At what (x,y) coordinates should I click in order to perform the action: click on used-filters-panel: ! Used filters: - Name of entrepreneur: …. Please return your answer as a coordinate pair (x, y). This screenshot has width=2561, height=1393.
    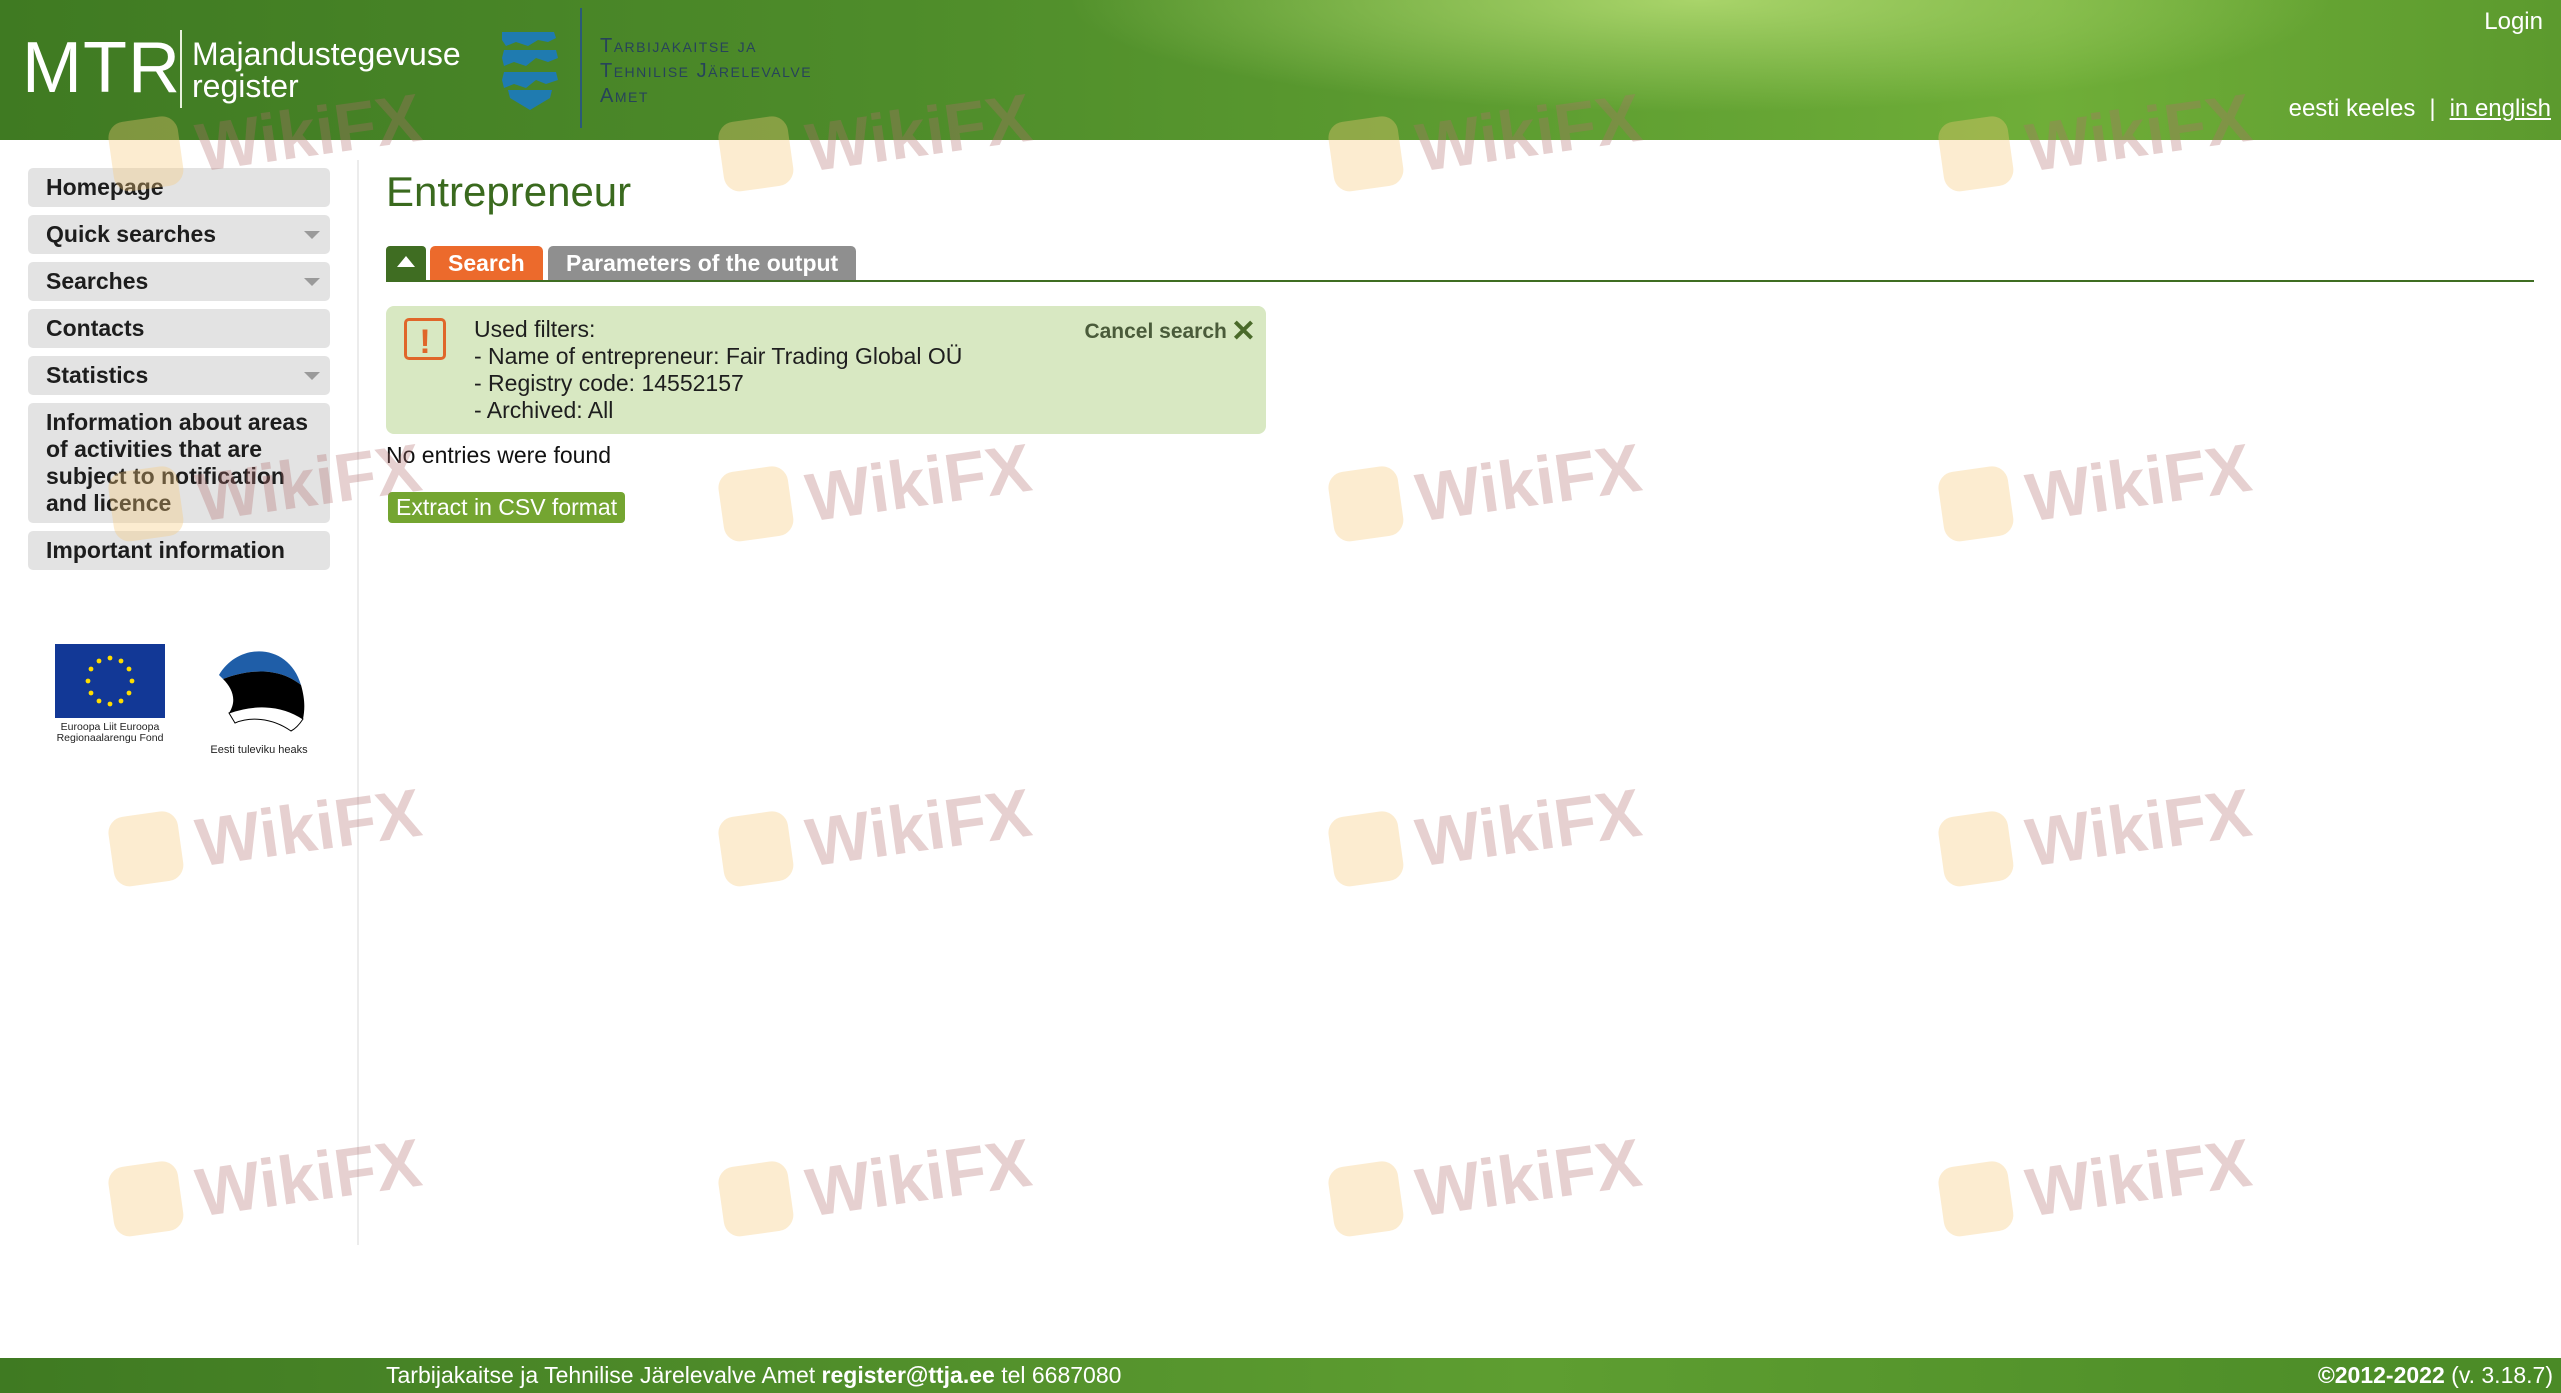
    Looking at the image, I should click on (826, 370).